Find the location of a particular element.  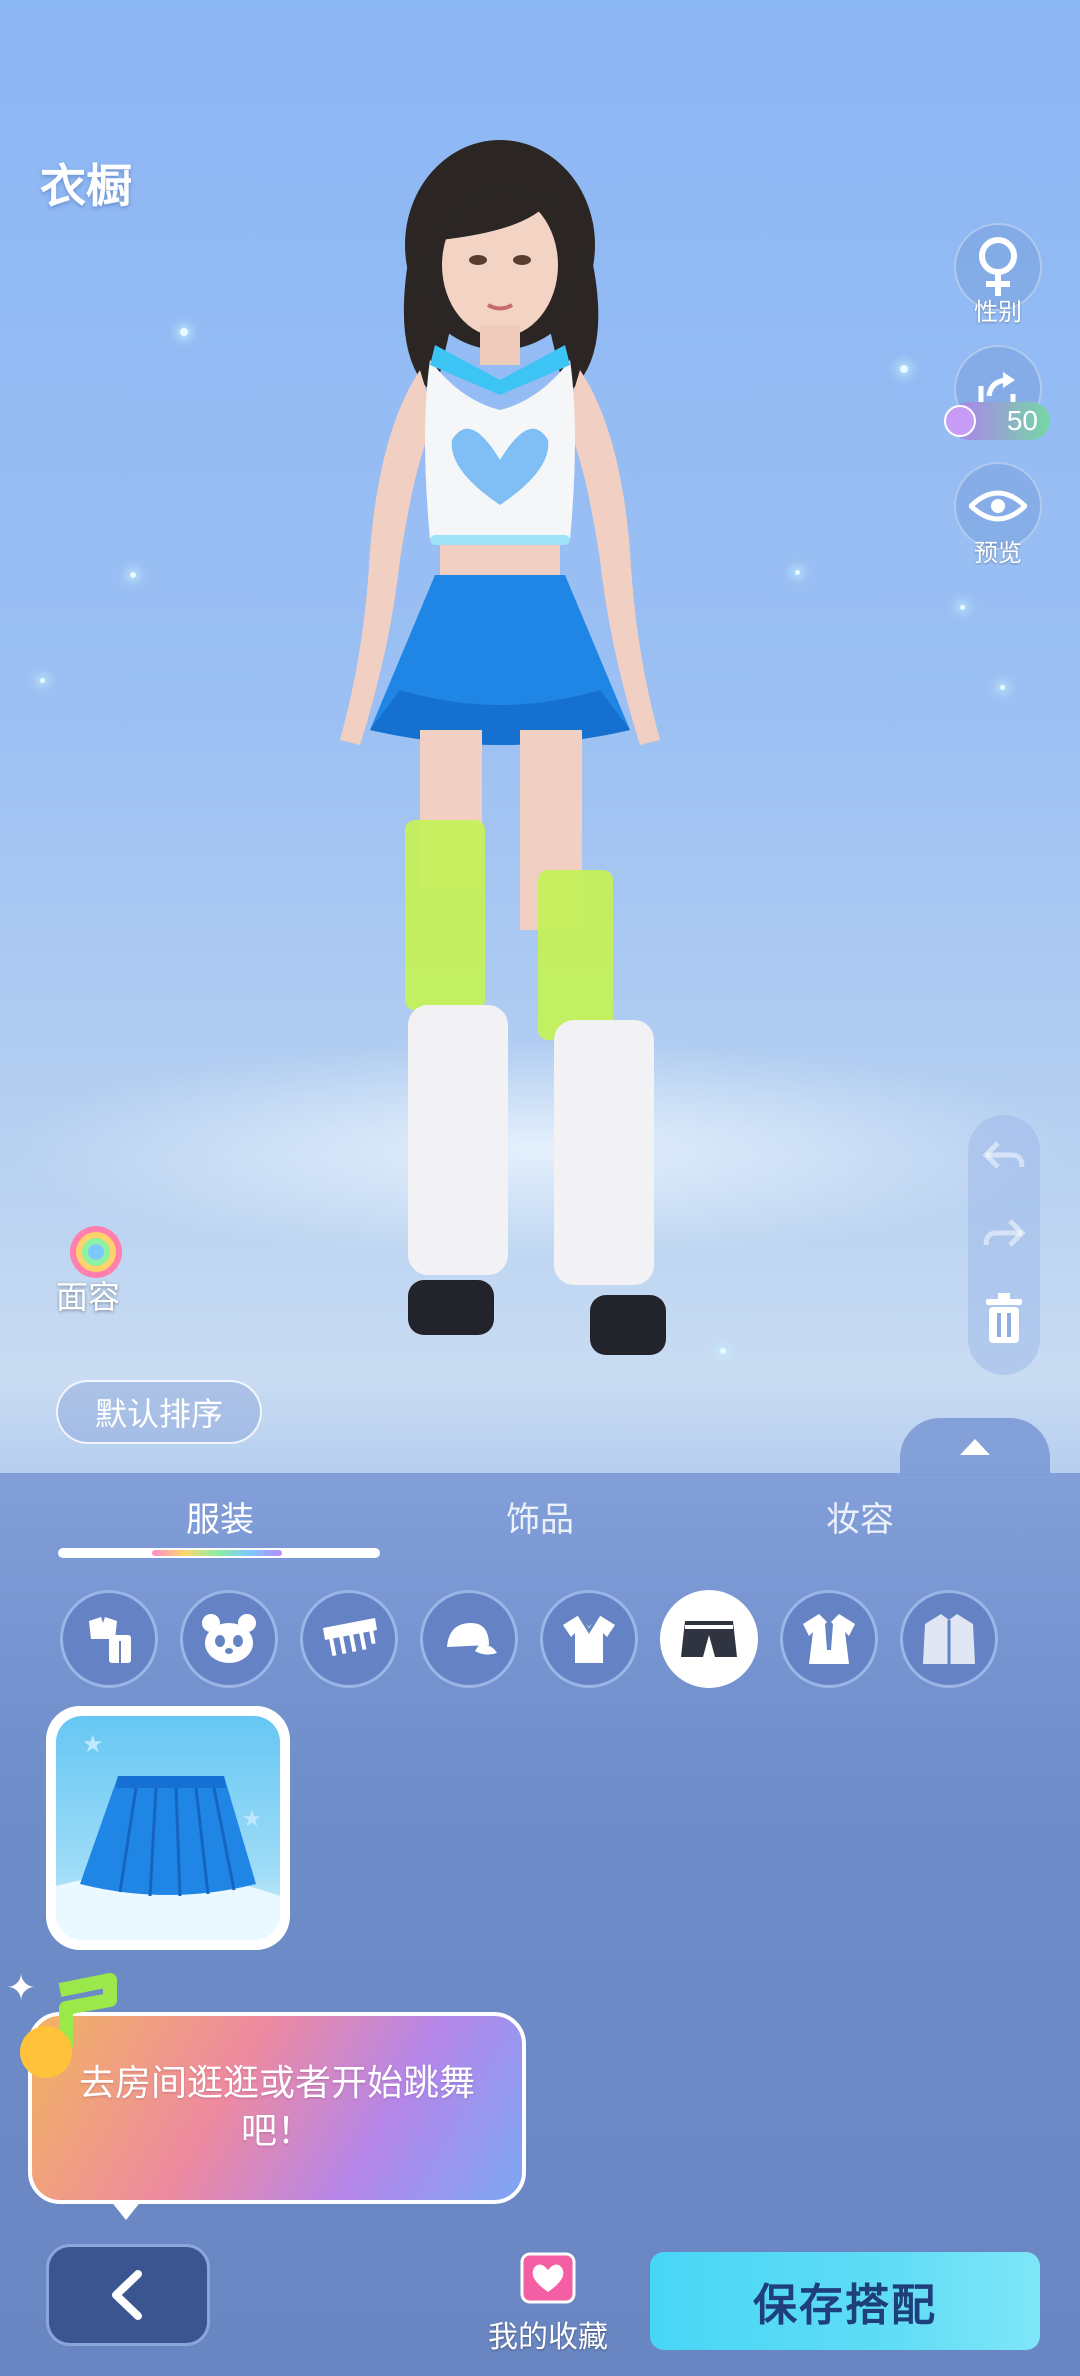

cap-icon is located at coordinates (472, 1639).